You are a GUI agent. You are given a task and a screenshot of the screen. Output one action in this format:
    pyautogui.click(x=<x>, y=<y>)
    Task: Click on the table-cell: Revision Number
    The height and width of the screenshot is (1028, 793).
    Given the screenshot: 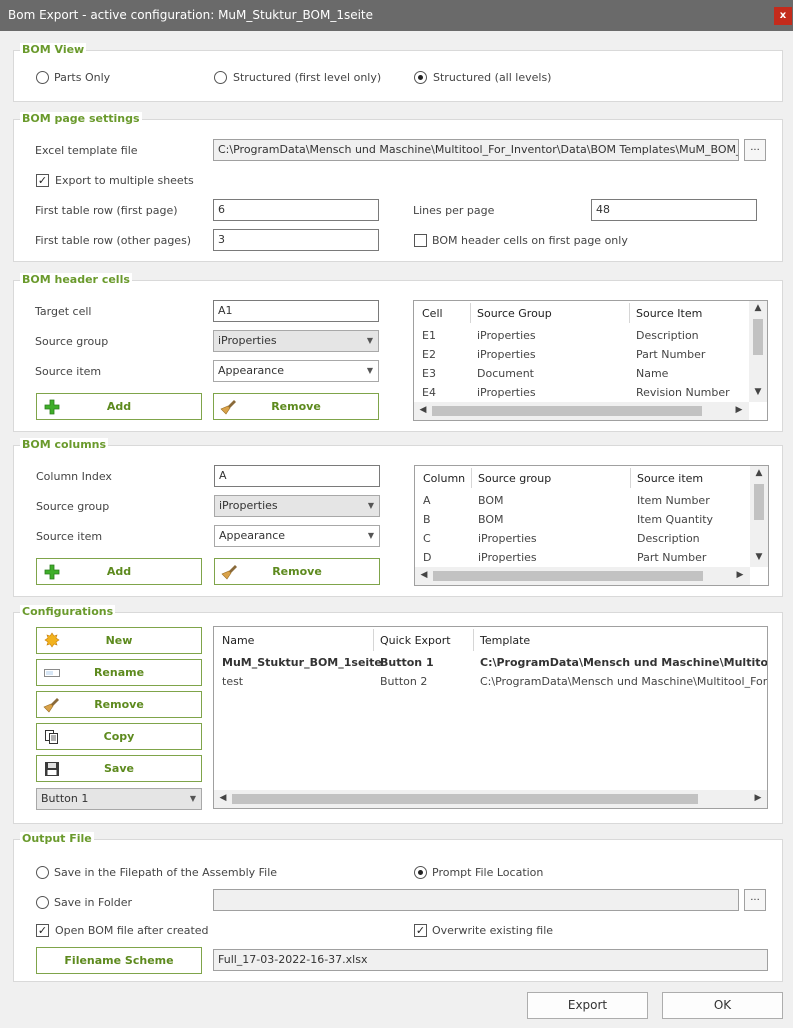 What is the action you would take?
    pyautogui.click(x=683, y=392)
    